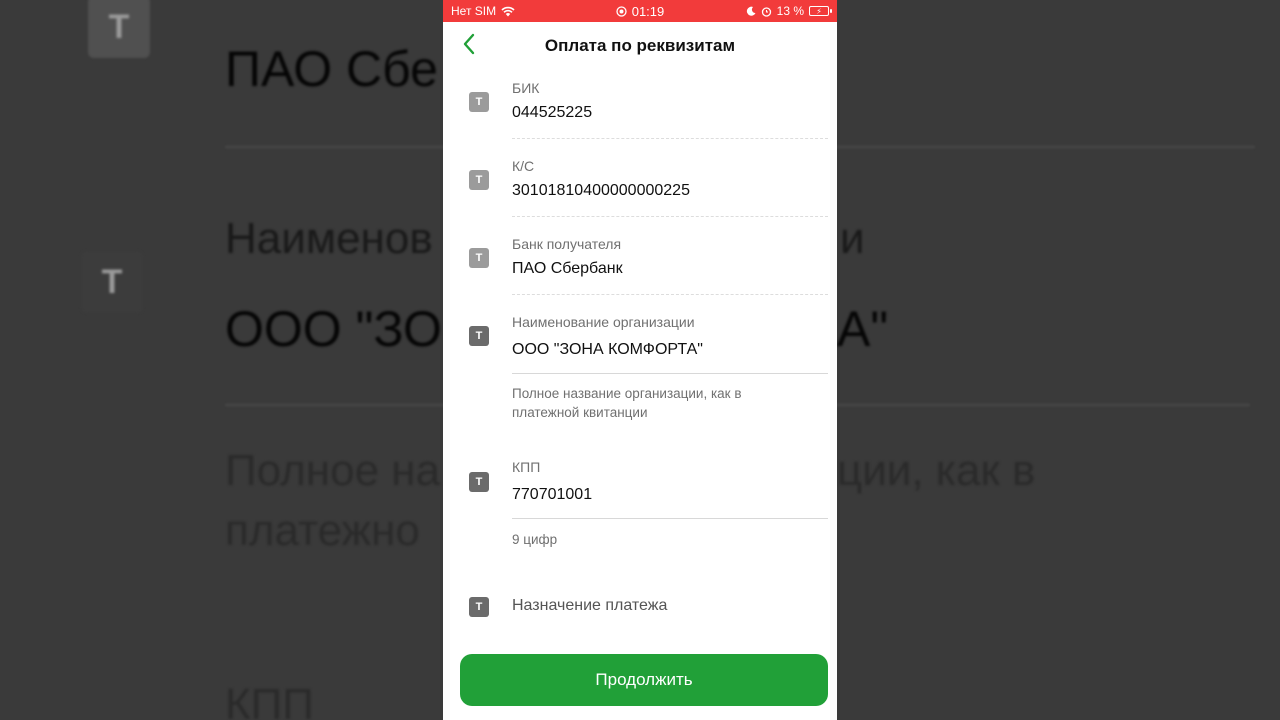  I want to click on bg-text: ции, как в, so click(936, 470).